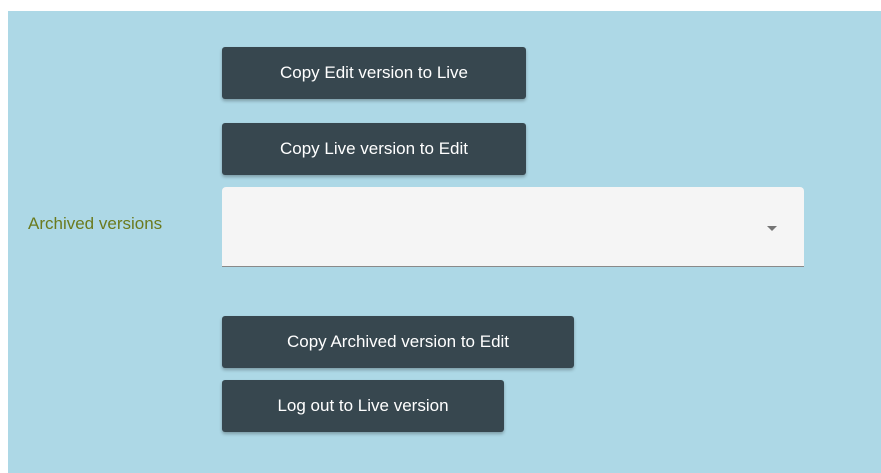  What do you see at coordinates (513, 227) in the screenshot?
I see `archived-versions-select` at bounding box center [513, 227].